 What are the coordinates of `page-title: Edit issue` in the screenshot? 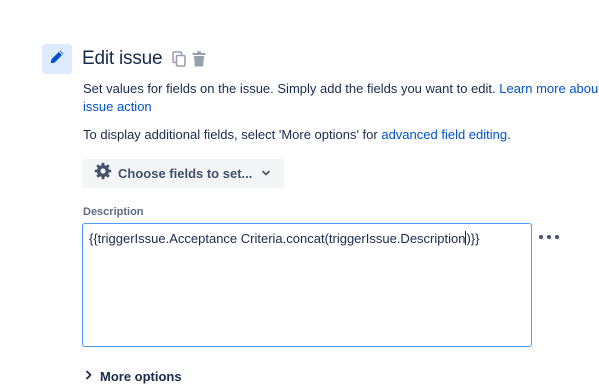 It's located at (122, 58).